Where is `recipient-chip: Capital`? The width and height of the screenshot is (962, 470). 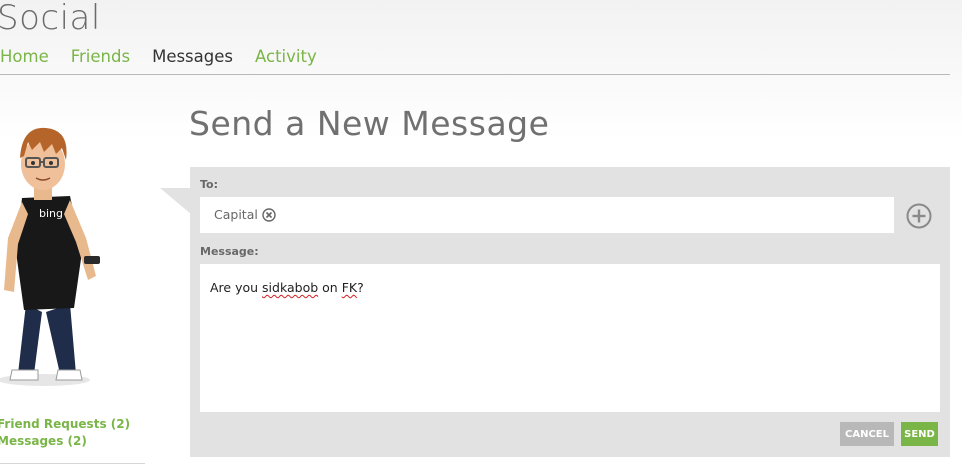 recipient-chip: Capital is located at coordinates (245, 214).